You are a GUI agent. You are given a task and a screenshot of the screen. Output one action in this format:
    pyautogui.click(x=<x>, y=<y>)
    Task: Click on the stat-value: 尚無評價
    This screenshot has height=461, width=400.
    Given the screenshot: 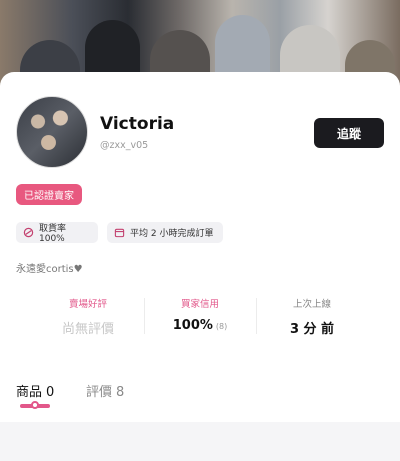 What is the action you would take?
    pyautogui.click(x=87, y=329)
    